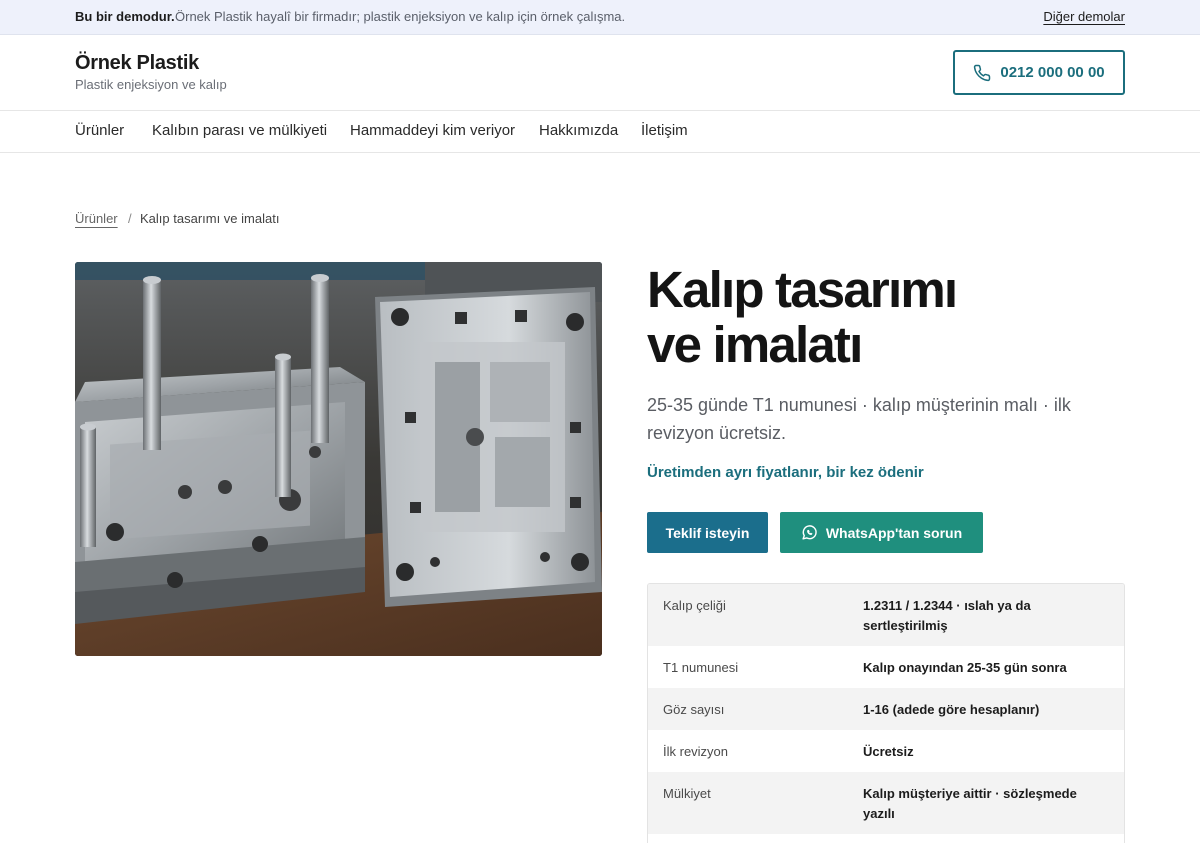 This screenshot has height=843, width=1200. I want to click on nav-item-raw-material: Hammaddeyi kim veriyor, so click(432, 130).